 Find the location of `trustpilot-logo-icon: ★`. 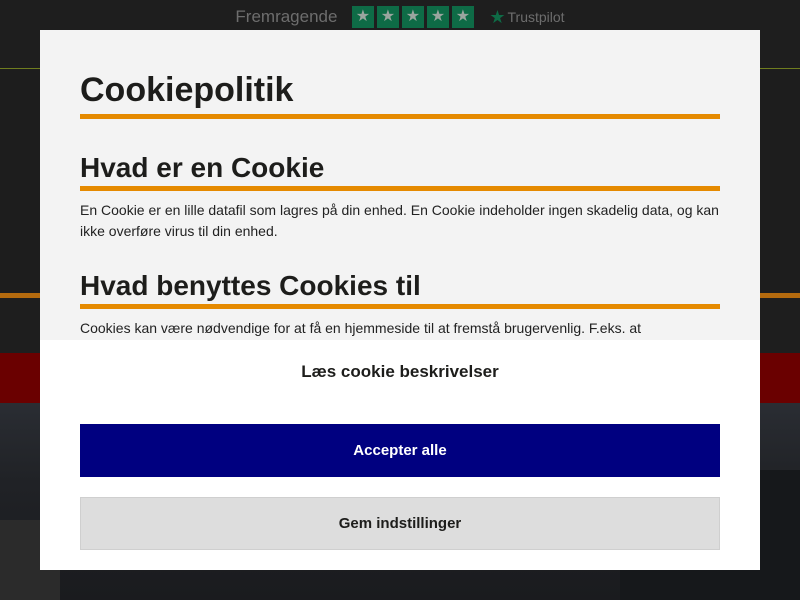

trustpilot-logo-icon: ★ is located at coordinates (497, 16).